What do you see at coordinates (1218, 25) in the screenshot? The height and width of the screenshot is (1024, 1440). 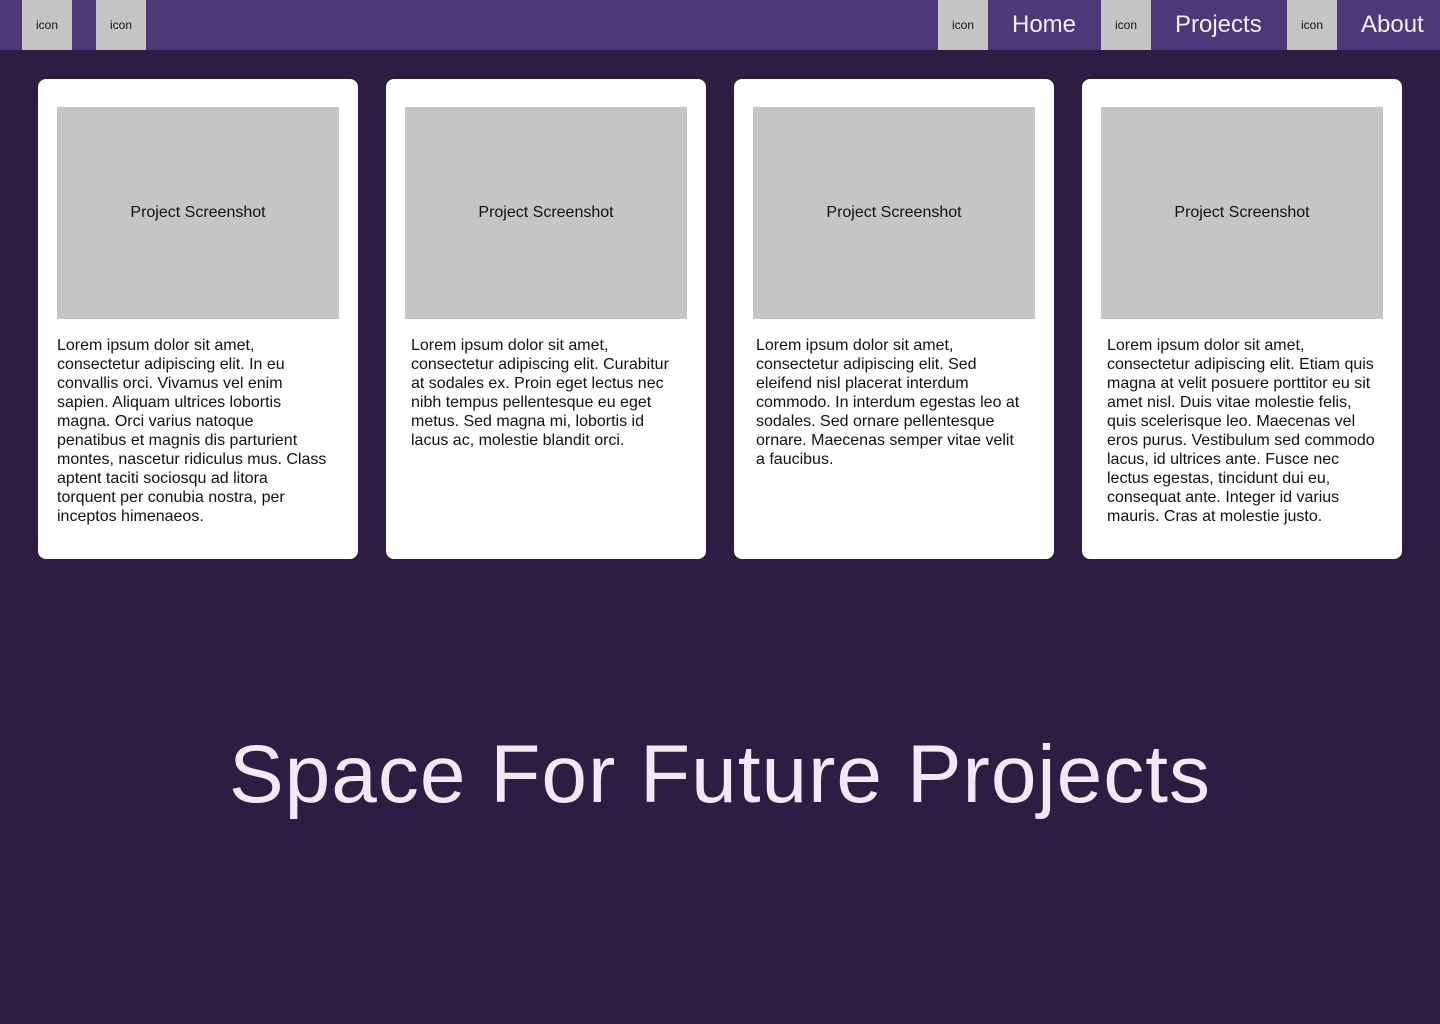 I see `nav-link-projects: Projects` at bounding box center [1218, 25].